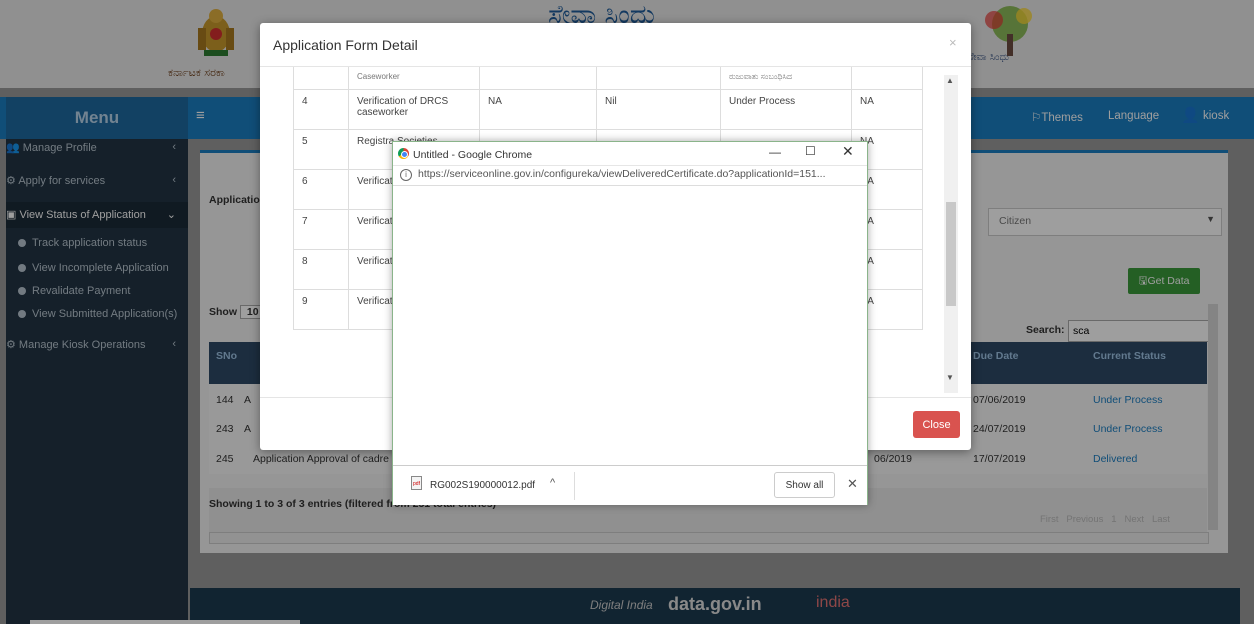  Describe the element at coordinates (804, 485) in the screenshot. I see `show-all-button: Show all` at that location.